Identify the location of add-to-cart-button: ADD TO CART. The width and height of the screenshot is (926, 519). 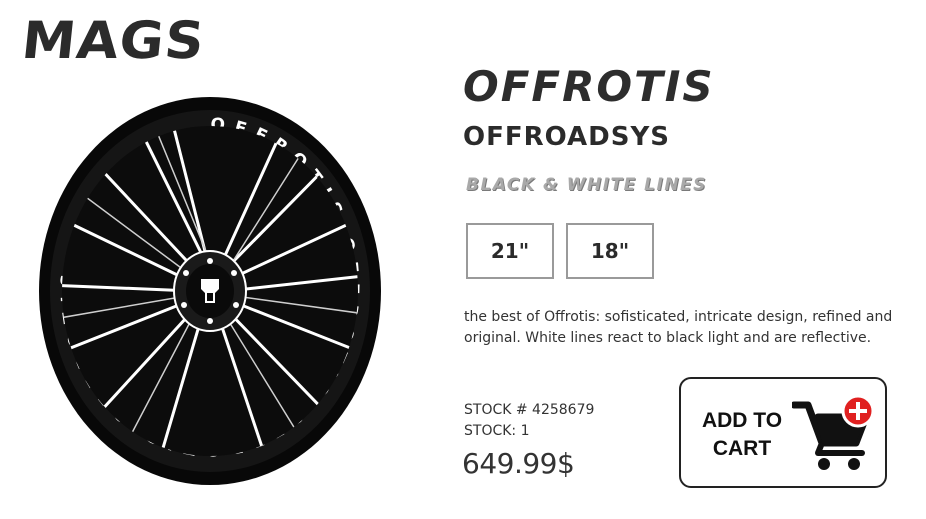
(783, 432).